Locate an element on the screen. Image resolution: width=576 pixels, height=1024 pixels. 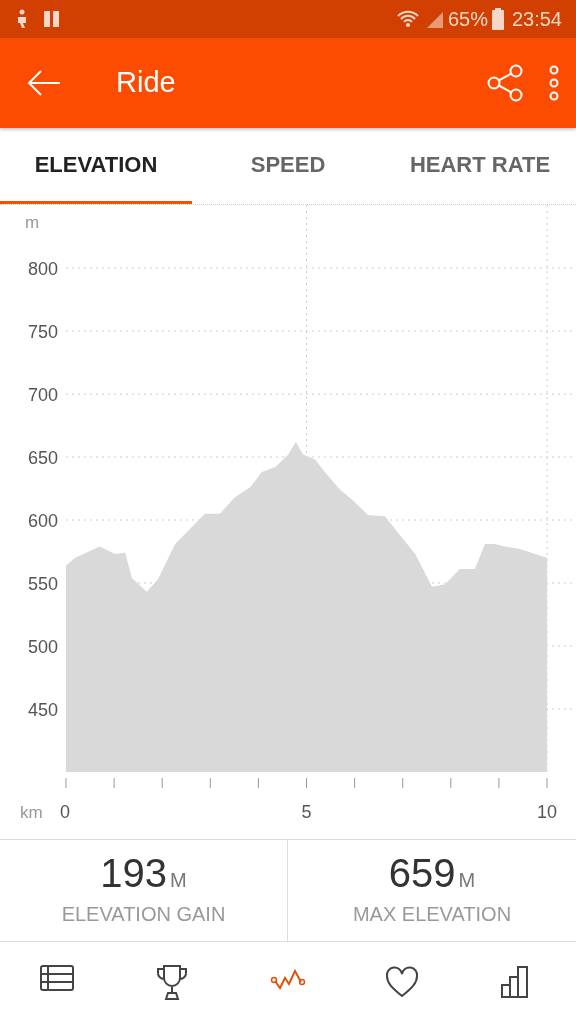
y-tick-label: 750 is located at coordinates (42, 332).